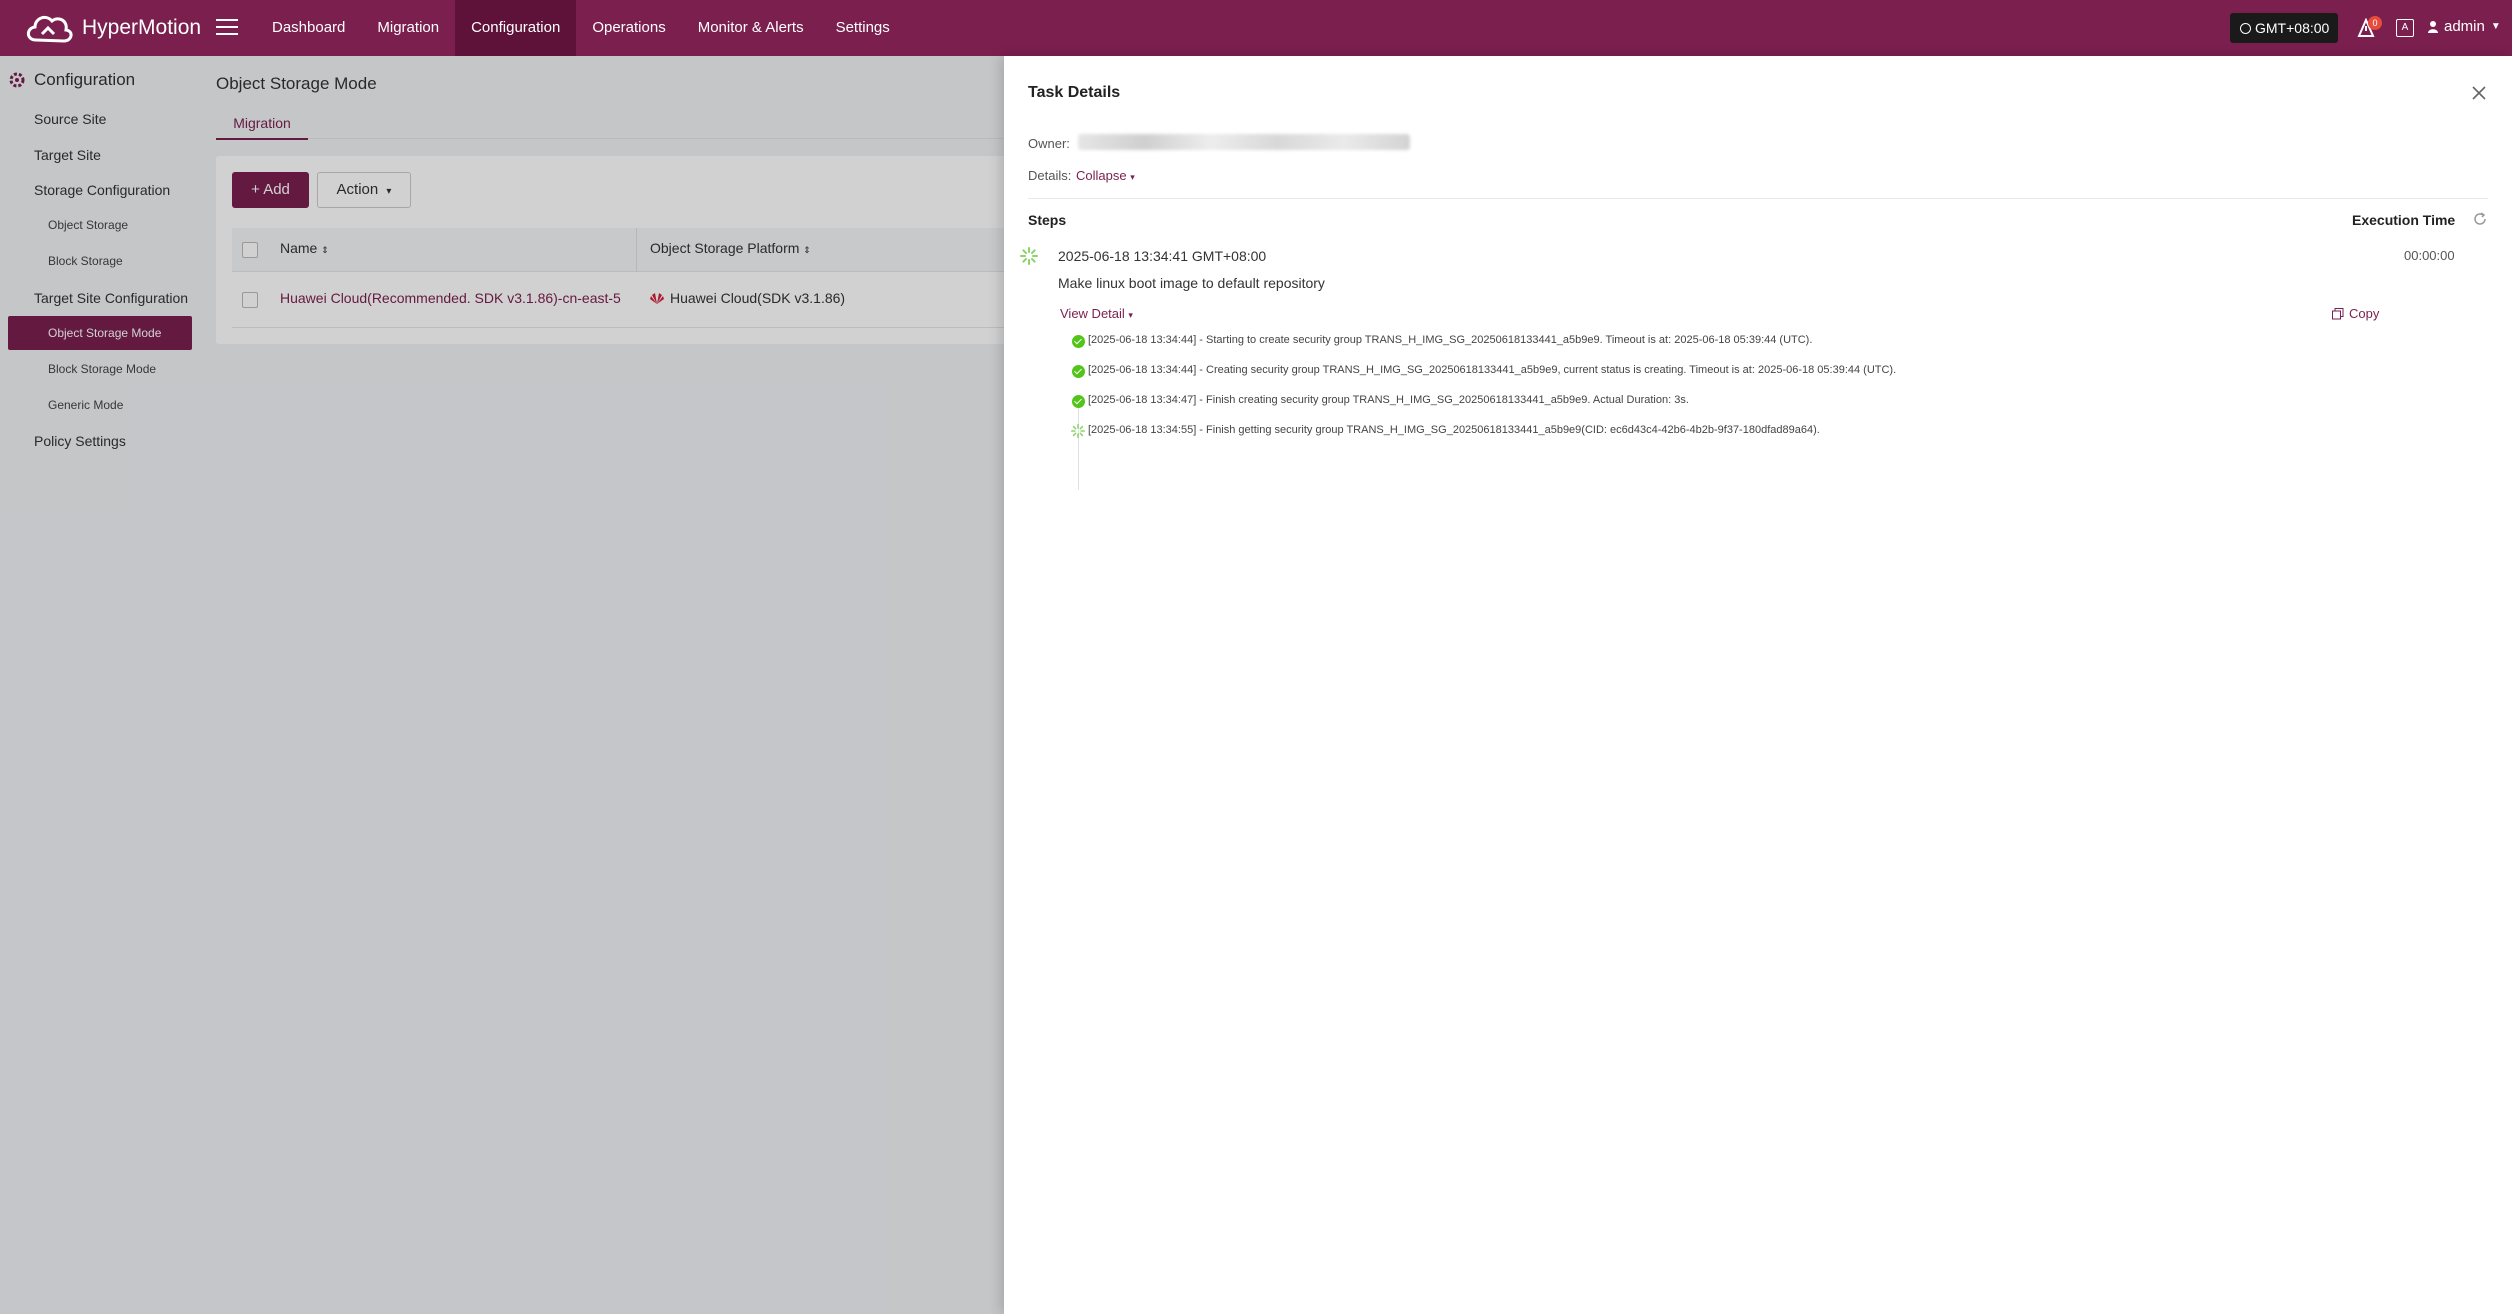 The image size is (2512, 1314). What do you see at coordinates (2495, 26) in the screenshot?
I see `chevron-down-icon: ▼` at bounding box center [2495, 26].